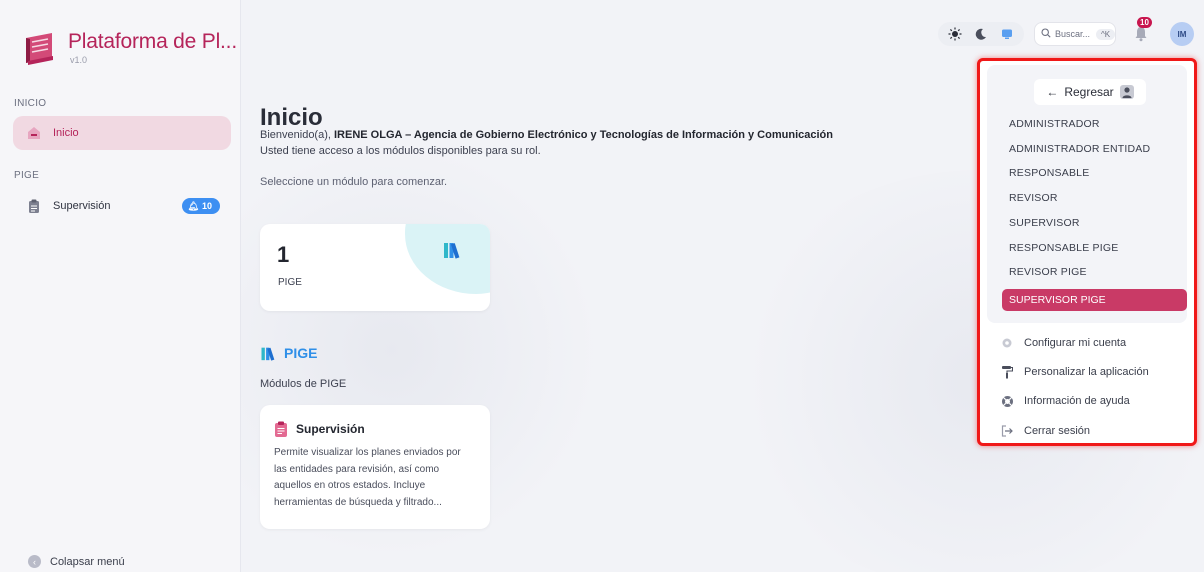  What do you see at coordinates (955, 34) in the screenshot?
I see `sun-icon` at bounding box center [955, 34].